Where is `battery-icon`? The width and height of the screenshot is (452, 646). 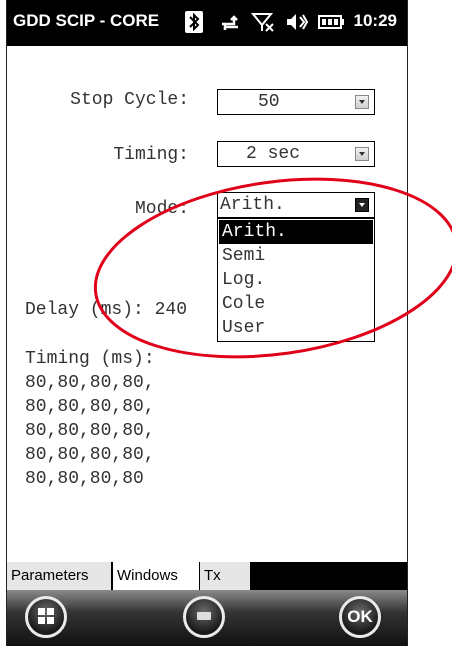
battery-icon is located at coordinates (331, 22).